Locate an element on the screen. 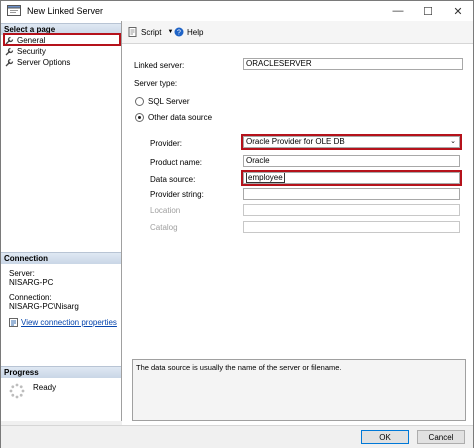  progress-header: Progress is located at coordinates (61, 372).